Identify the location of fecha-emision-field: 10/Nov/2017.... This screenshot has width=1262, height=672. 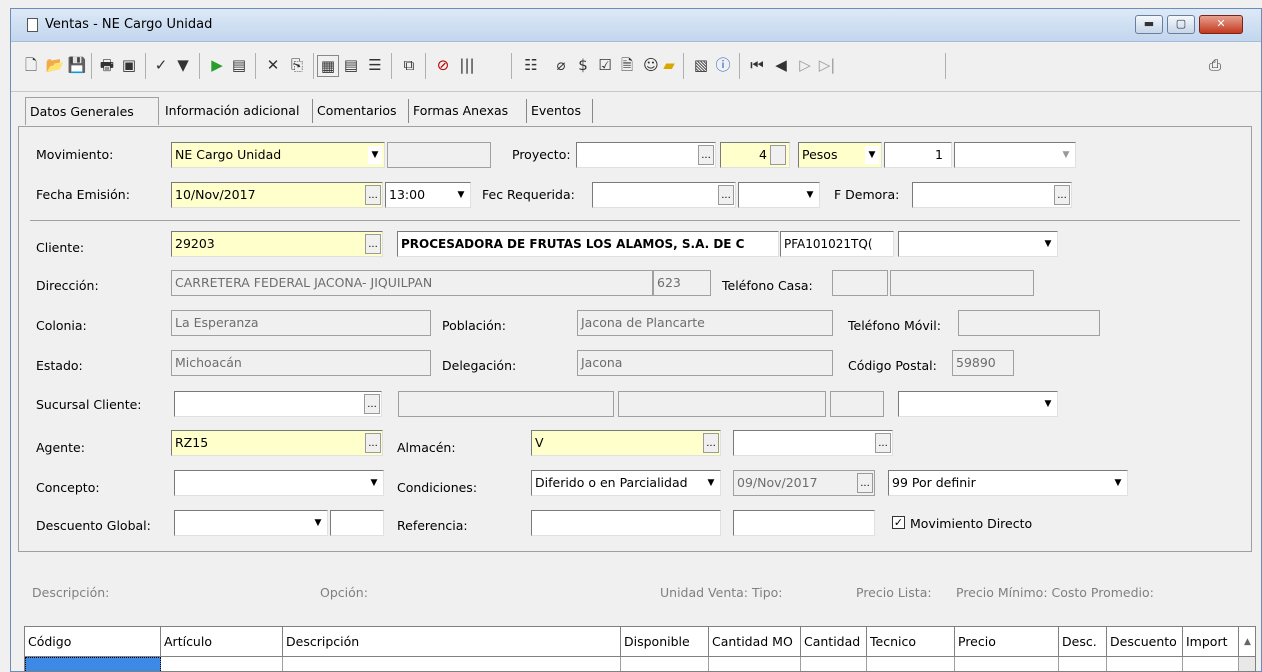
(277, 195).